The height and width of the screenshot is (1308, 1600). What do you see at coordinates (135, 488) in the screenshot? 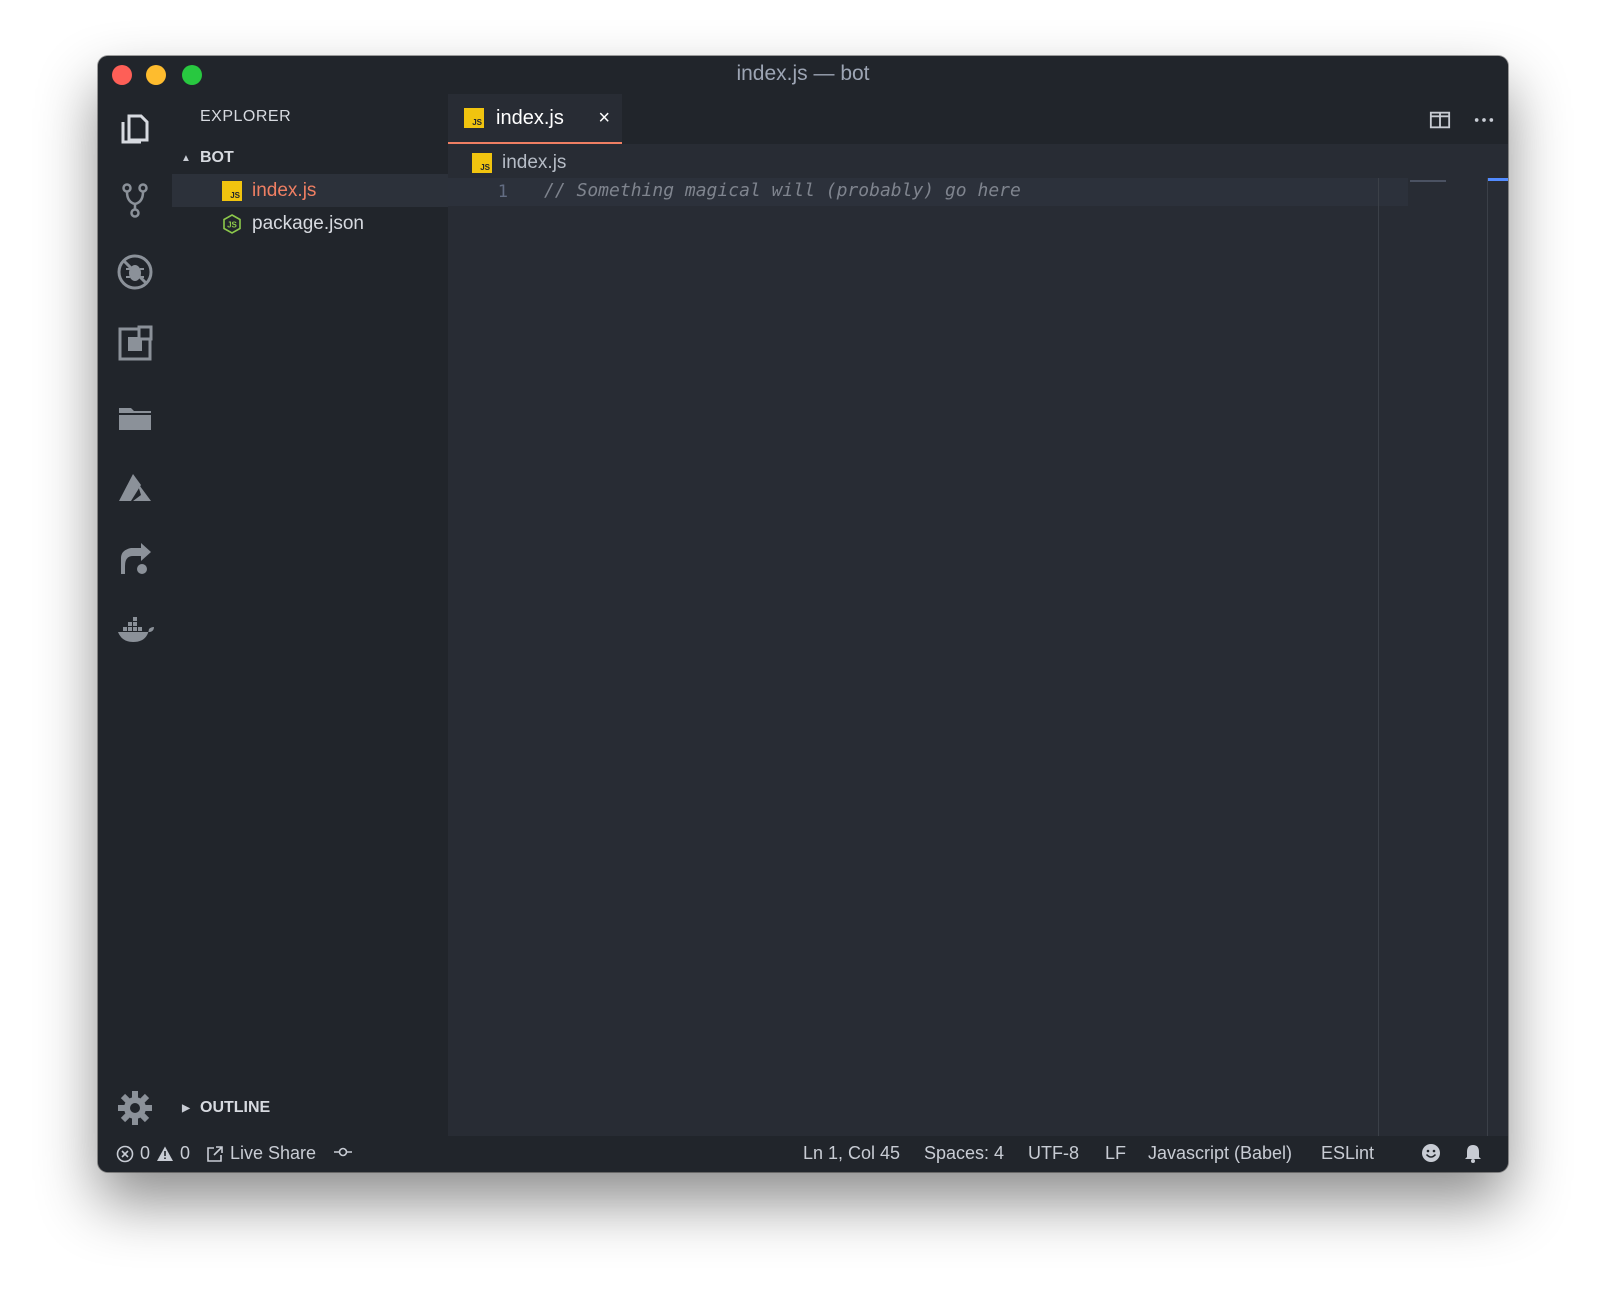
I see `azure-icon` at bounding box center [135, 488].